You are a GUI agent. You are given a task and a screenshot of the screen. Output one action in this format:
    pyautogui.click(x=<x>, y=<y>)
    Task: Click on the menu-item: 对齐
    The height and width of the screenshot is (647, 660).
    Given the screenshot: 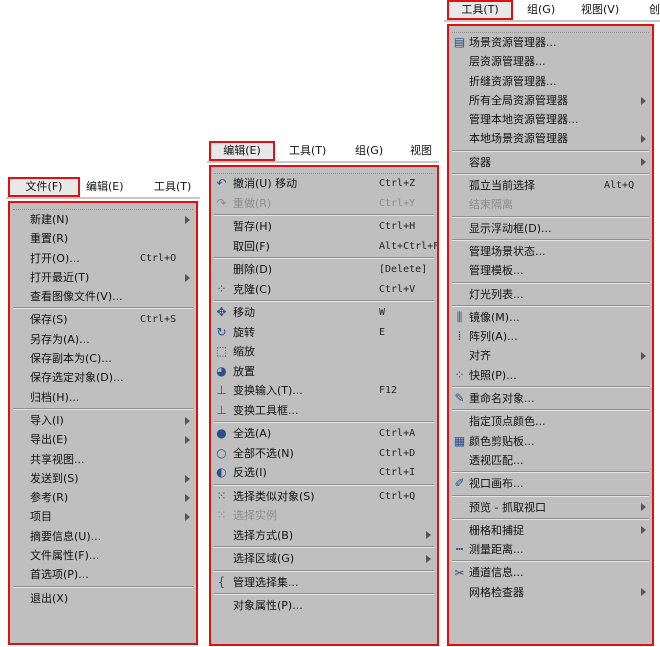 What is the action you would take?
    pyautogui.click(x=550, y=355)
    